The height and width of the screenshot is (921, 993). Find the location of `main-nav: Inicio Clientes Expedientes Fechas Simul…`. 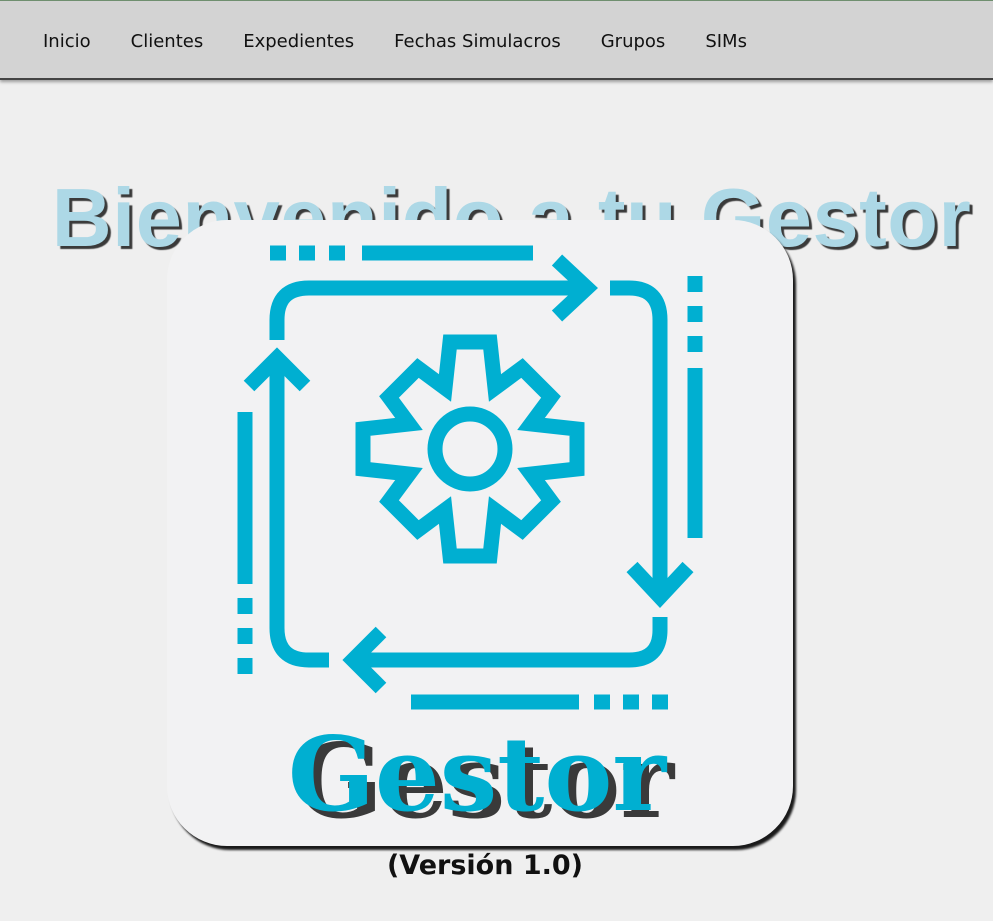

main-nav: Inicio Clientes Expedientes Fechas Simul… is located at coordinates (383, 41).